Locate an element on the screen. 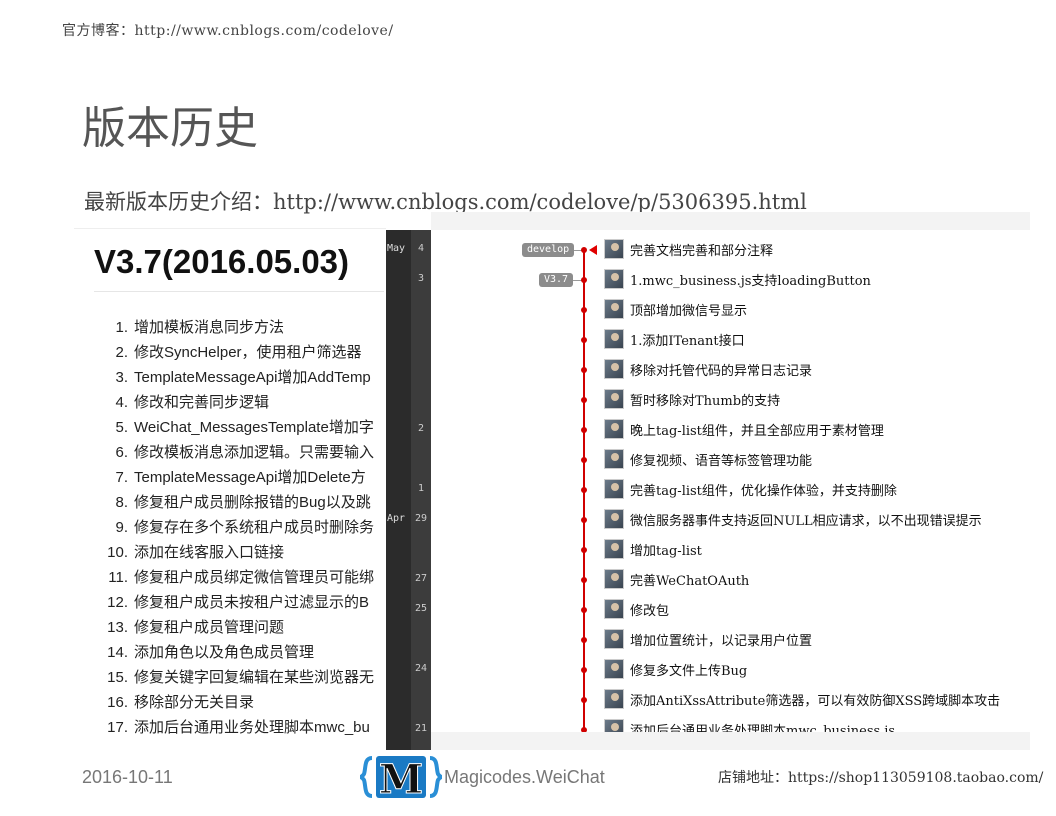 This screenshot has width=1056, height=816. changelog-item-text: 修复租户成员未按租户过滤显示的B is located at coordinates (252, 602).